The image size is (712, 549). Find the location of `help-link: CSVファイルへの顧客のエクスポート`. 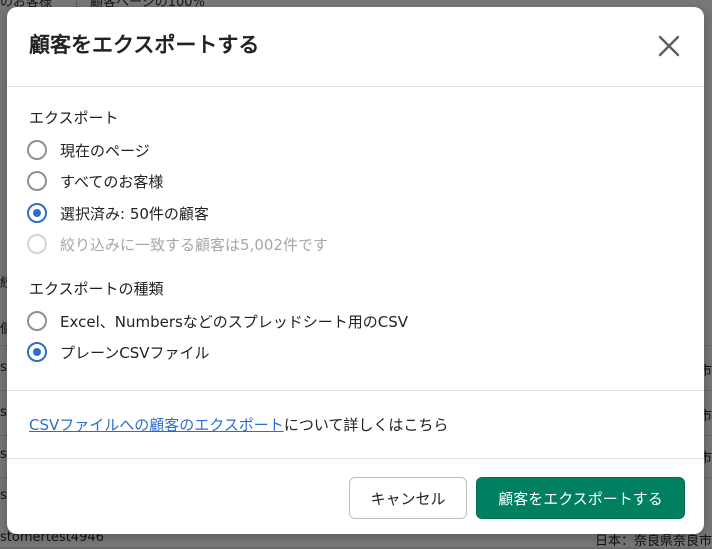

help-link: CSVファイルへの顧客のエクスポート is located at coordinates (156, 425).